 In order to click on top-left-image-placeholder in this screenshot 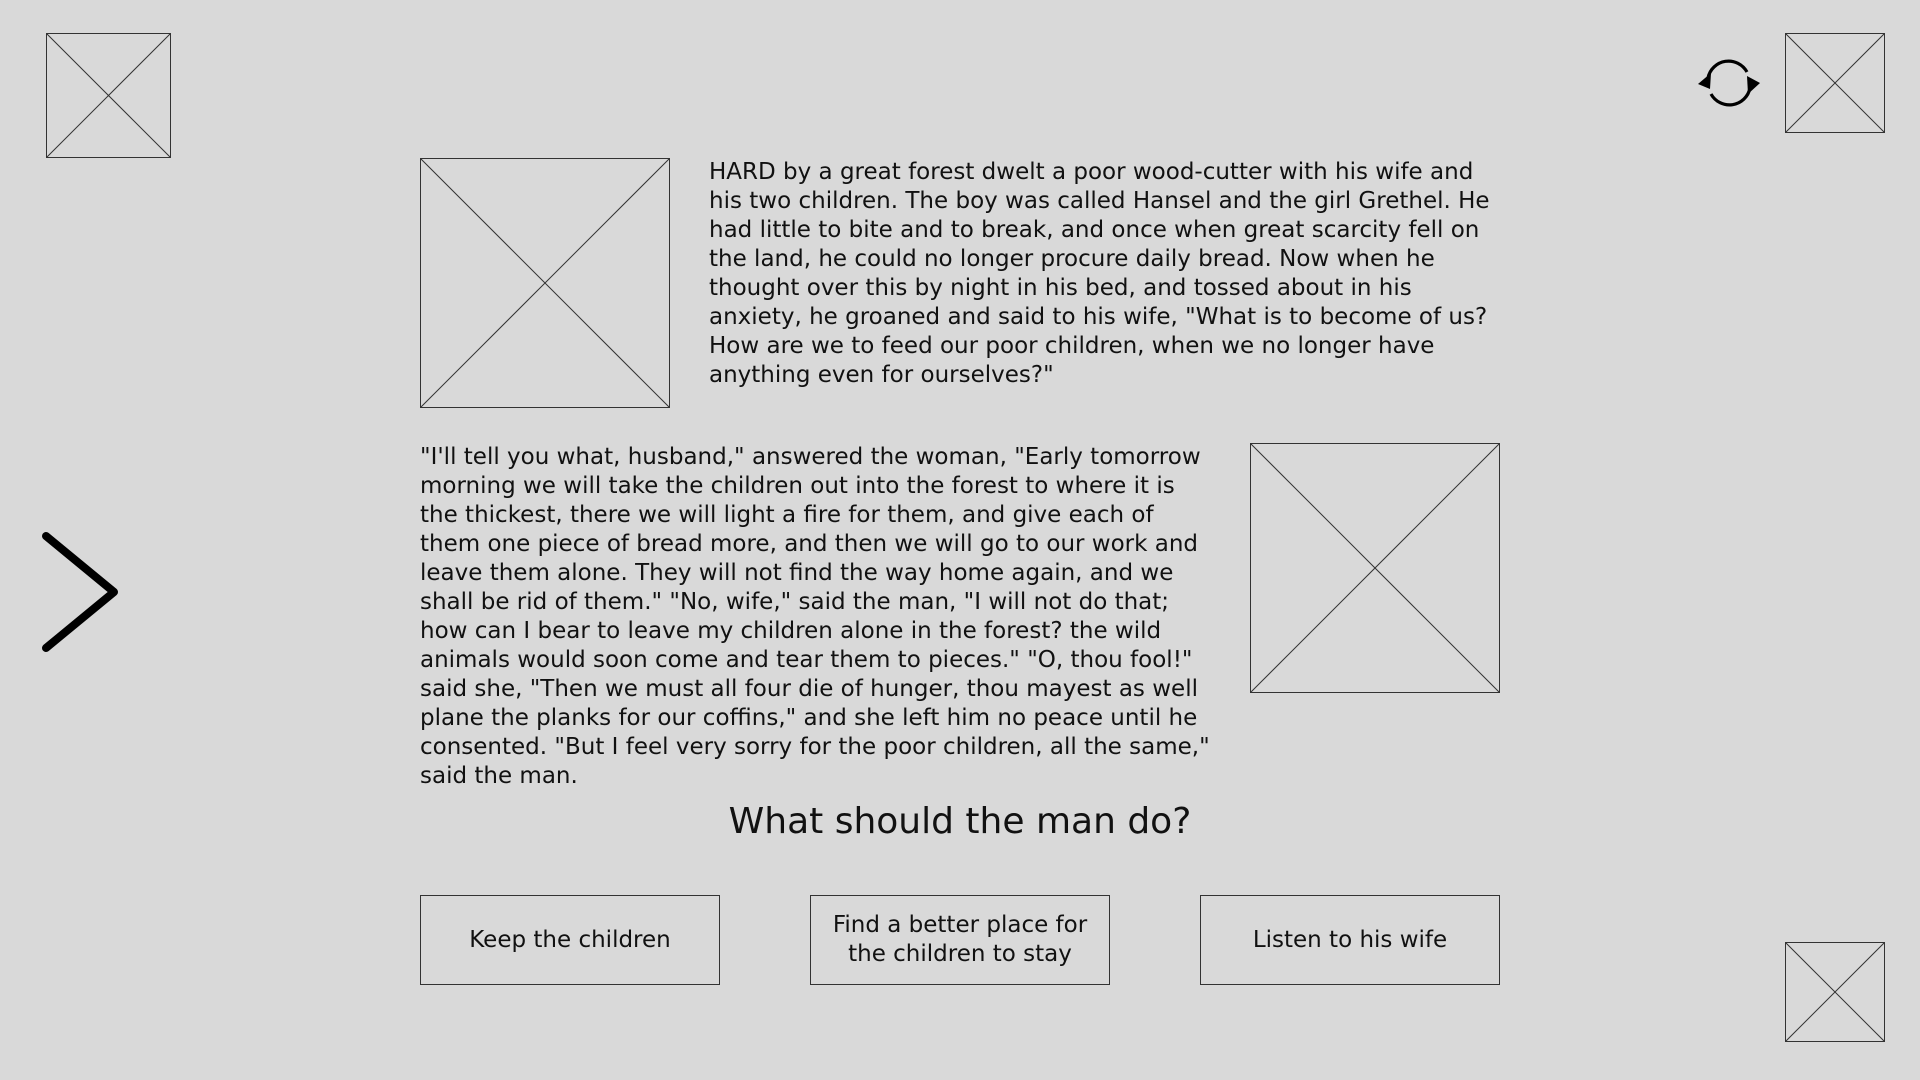, I will do `click(108, 95)`.